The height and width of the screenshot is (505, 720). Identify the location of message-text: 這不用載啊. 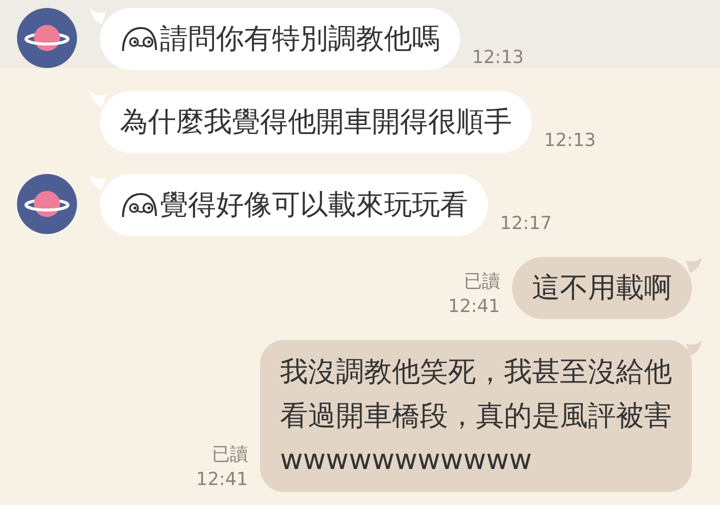
(602, 288).